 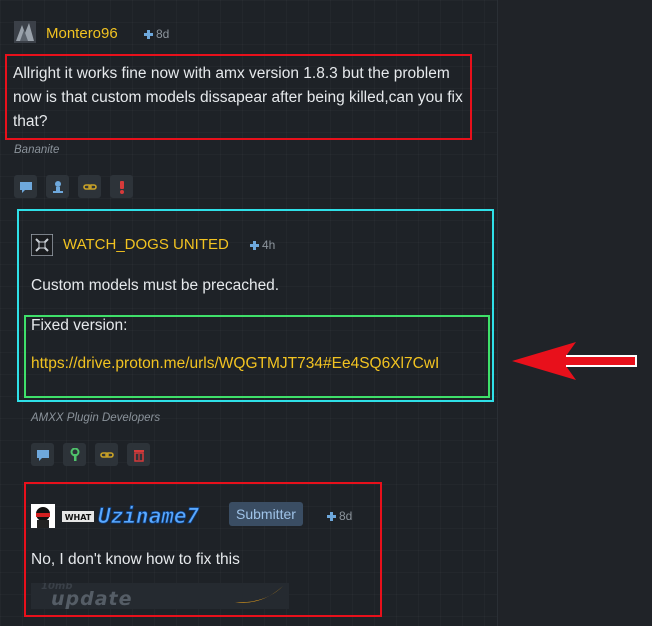 I want to click on edit-button, so click(x=74, y=454).